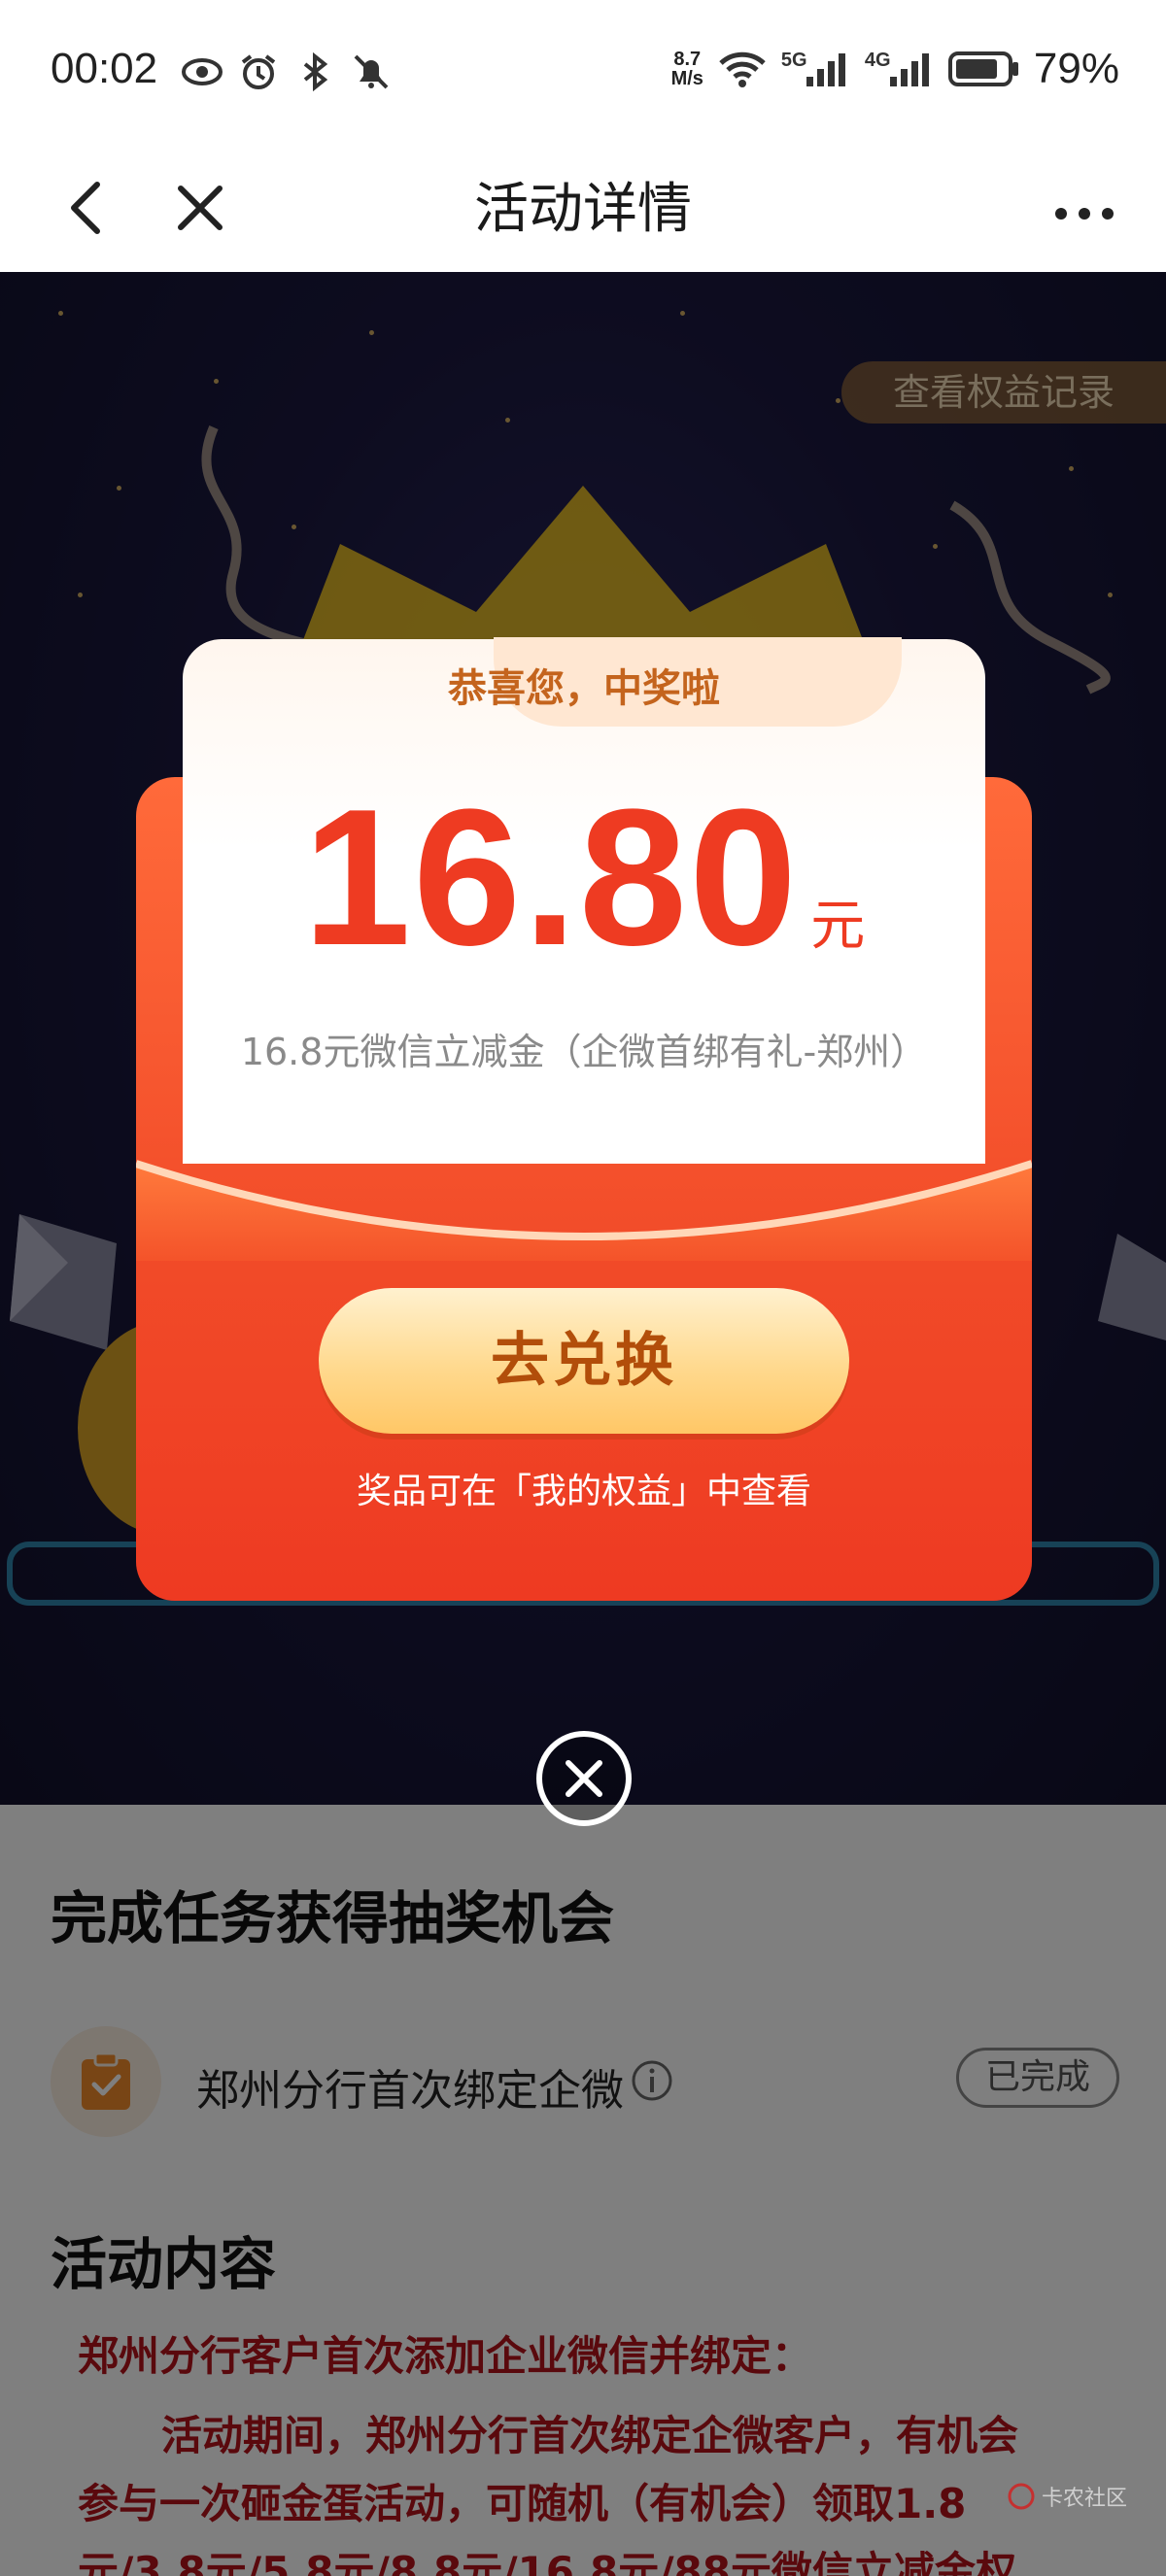 The height and width of the screenshot is (2576, 1166). I want to click on envelope-flap, so click(584, 1210).